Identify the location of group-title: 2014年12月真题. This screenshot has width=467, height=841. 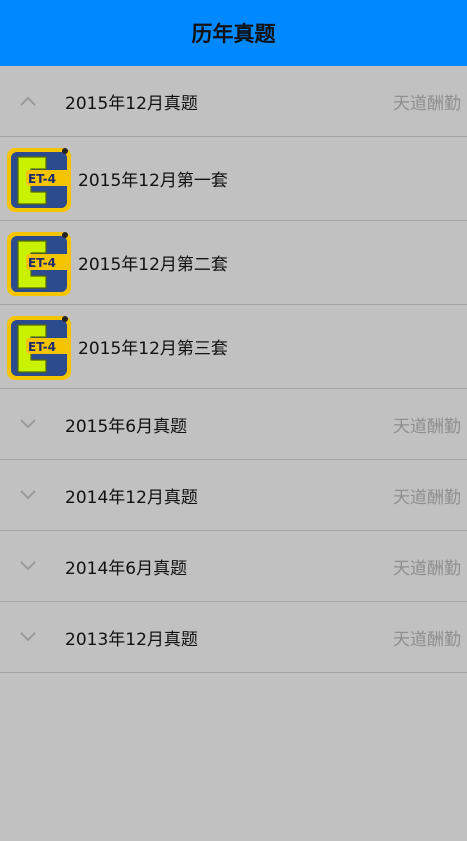
(131, 497).